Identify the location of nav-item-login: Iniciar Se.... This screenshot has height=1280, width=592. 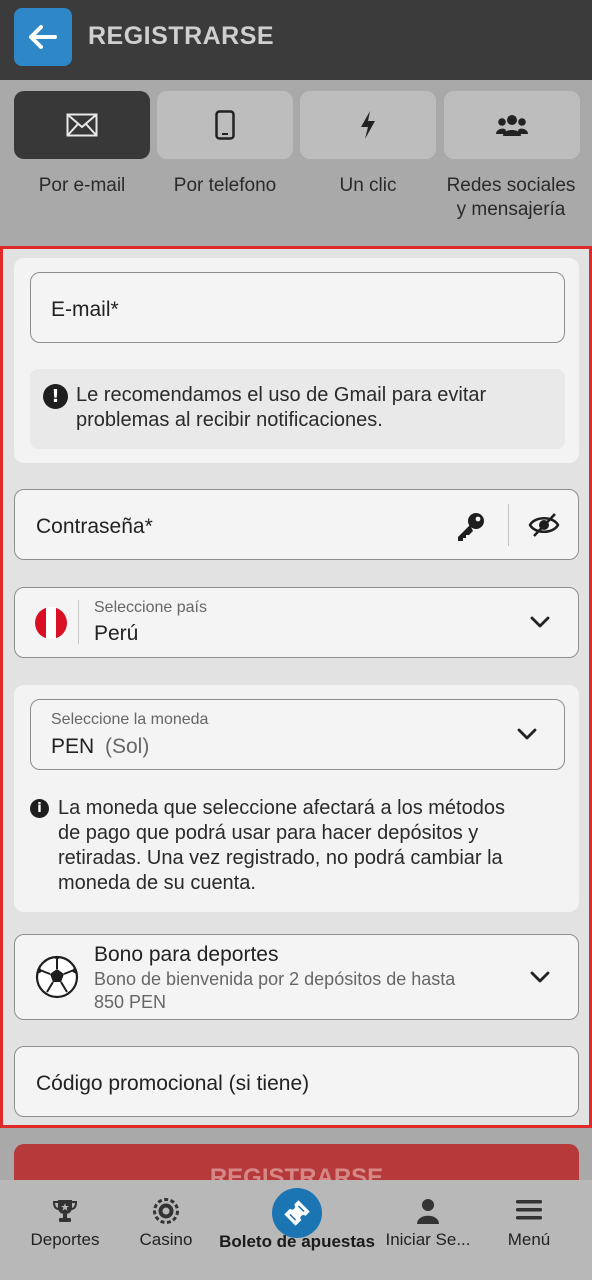
(428, 1230).